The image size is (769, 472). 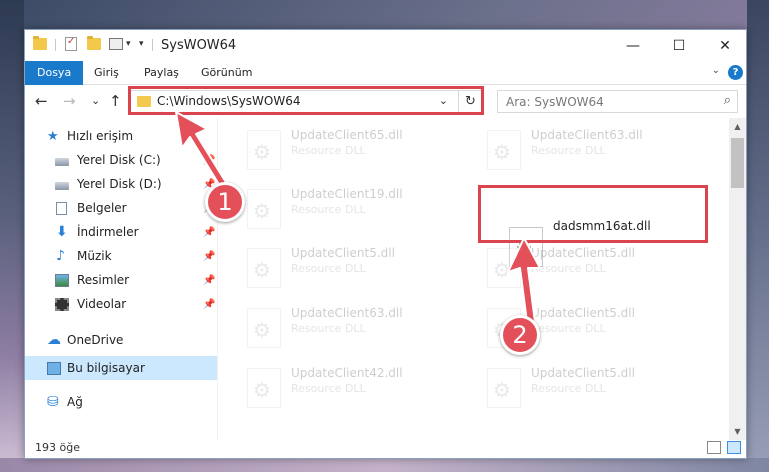 I want to click on properties-icon, so click(x=71, y=43).